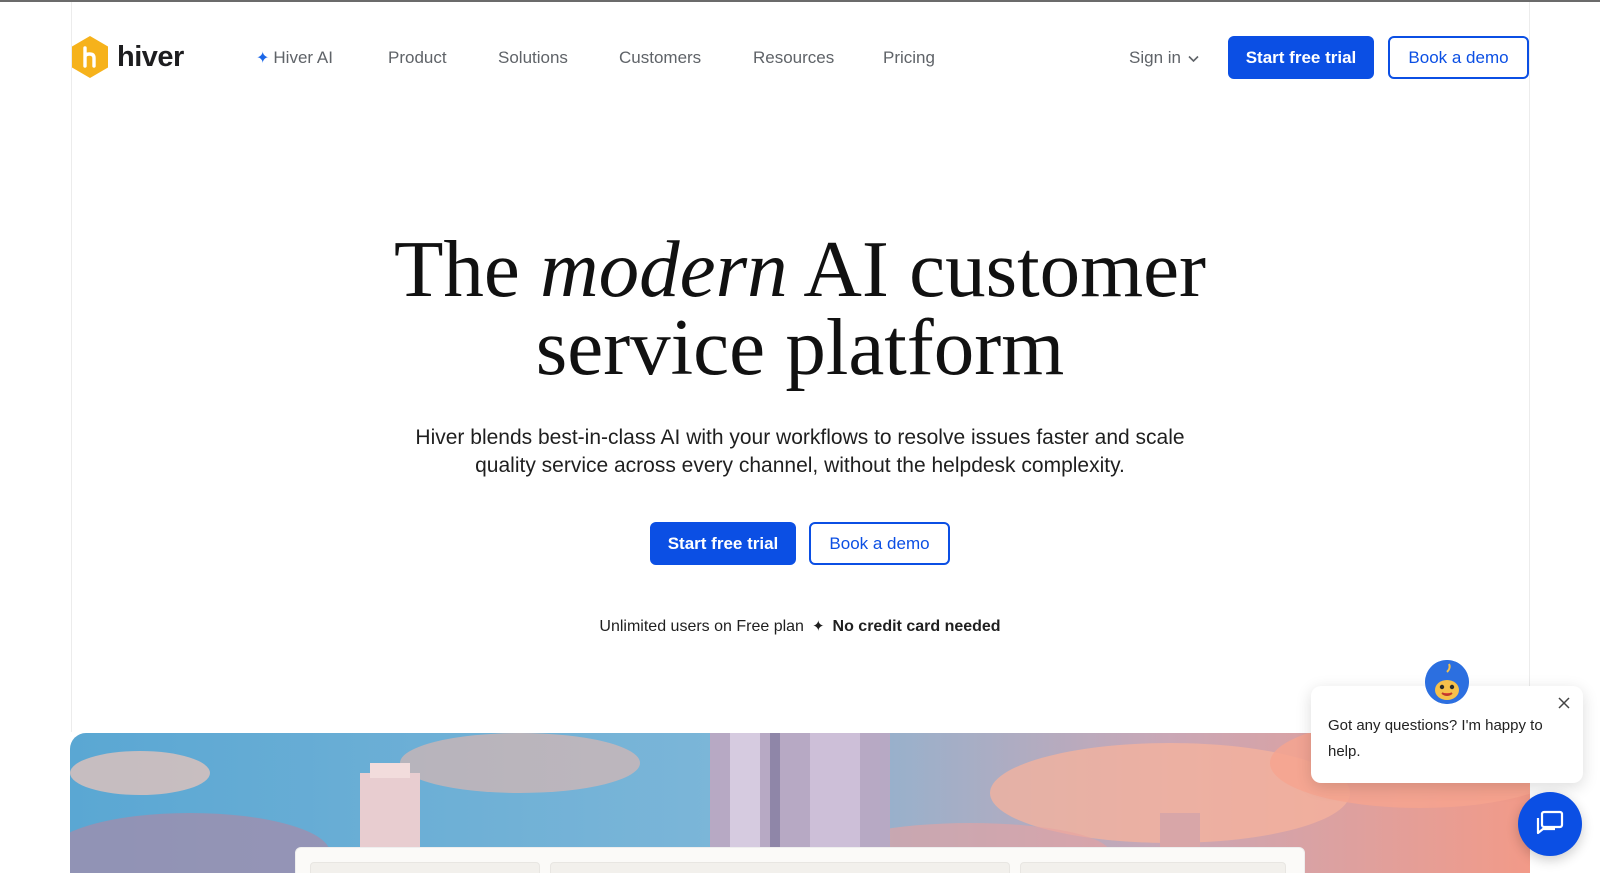 The height and width of the screenshot is (873, 1600). What do you see at coordinates (793, 58) in the screenshot?
I see `nav-item-resources: Resources` at bounding box center [793, 58].